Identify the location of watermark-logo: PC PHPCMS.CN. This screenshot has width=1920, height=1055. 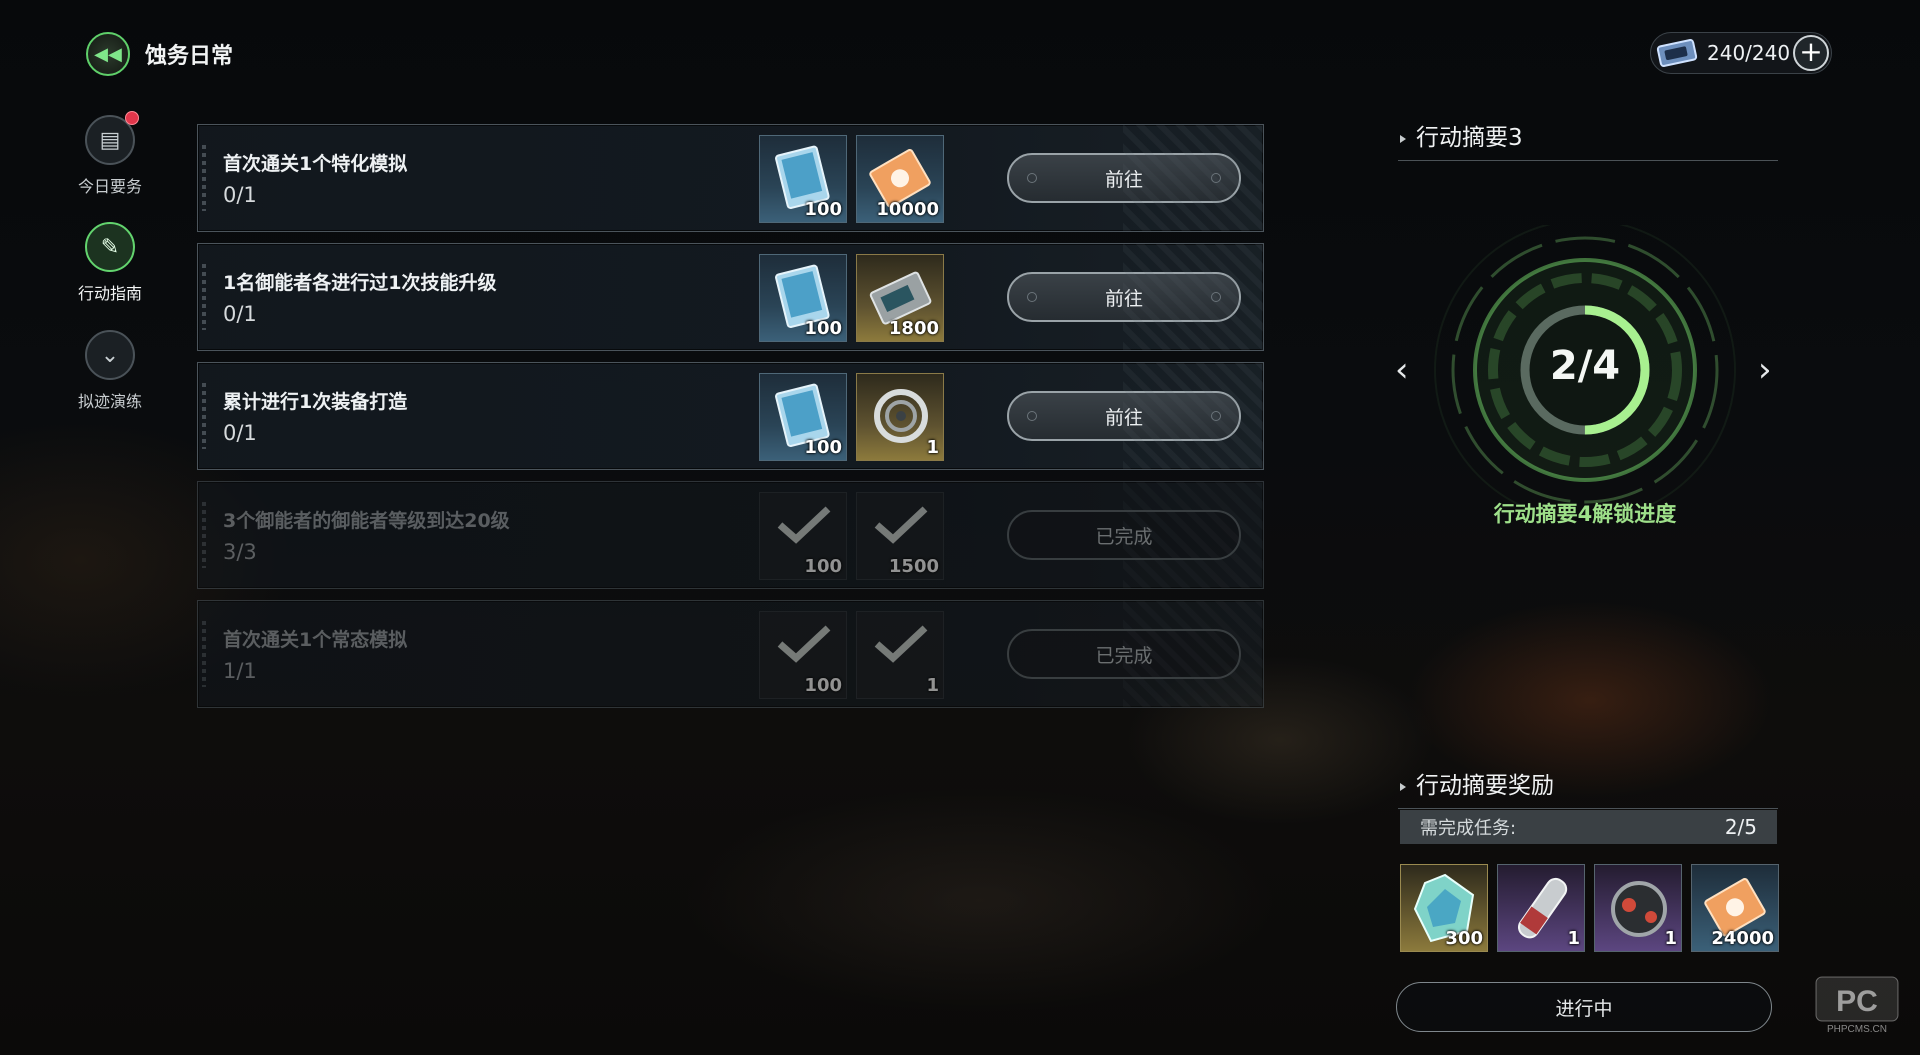
(1857, 1005).